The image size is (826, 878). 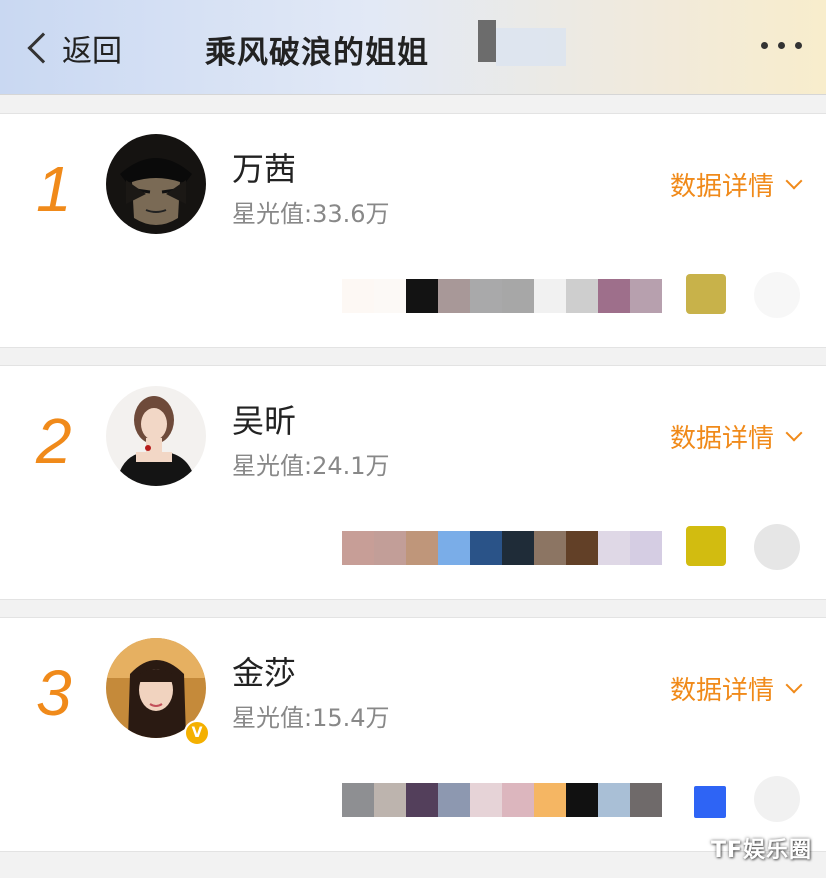 I want to click on star-value: 星光值:15.4万, so click(x=311, y=718).